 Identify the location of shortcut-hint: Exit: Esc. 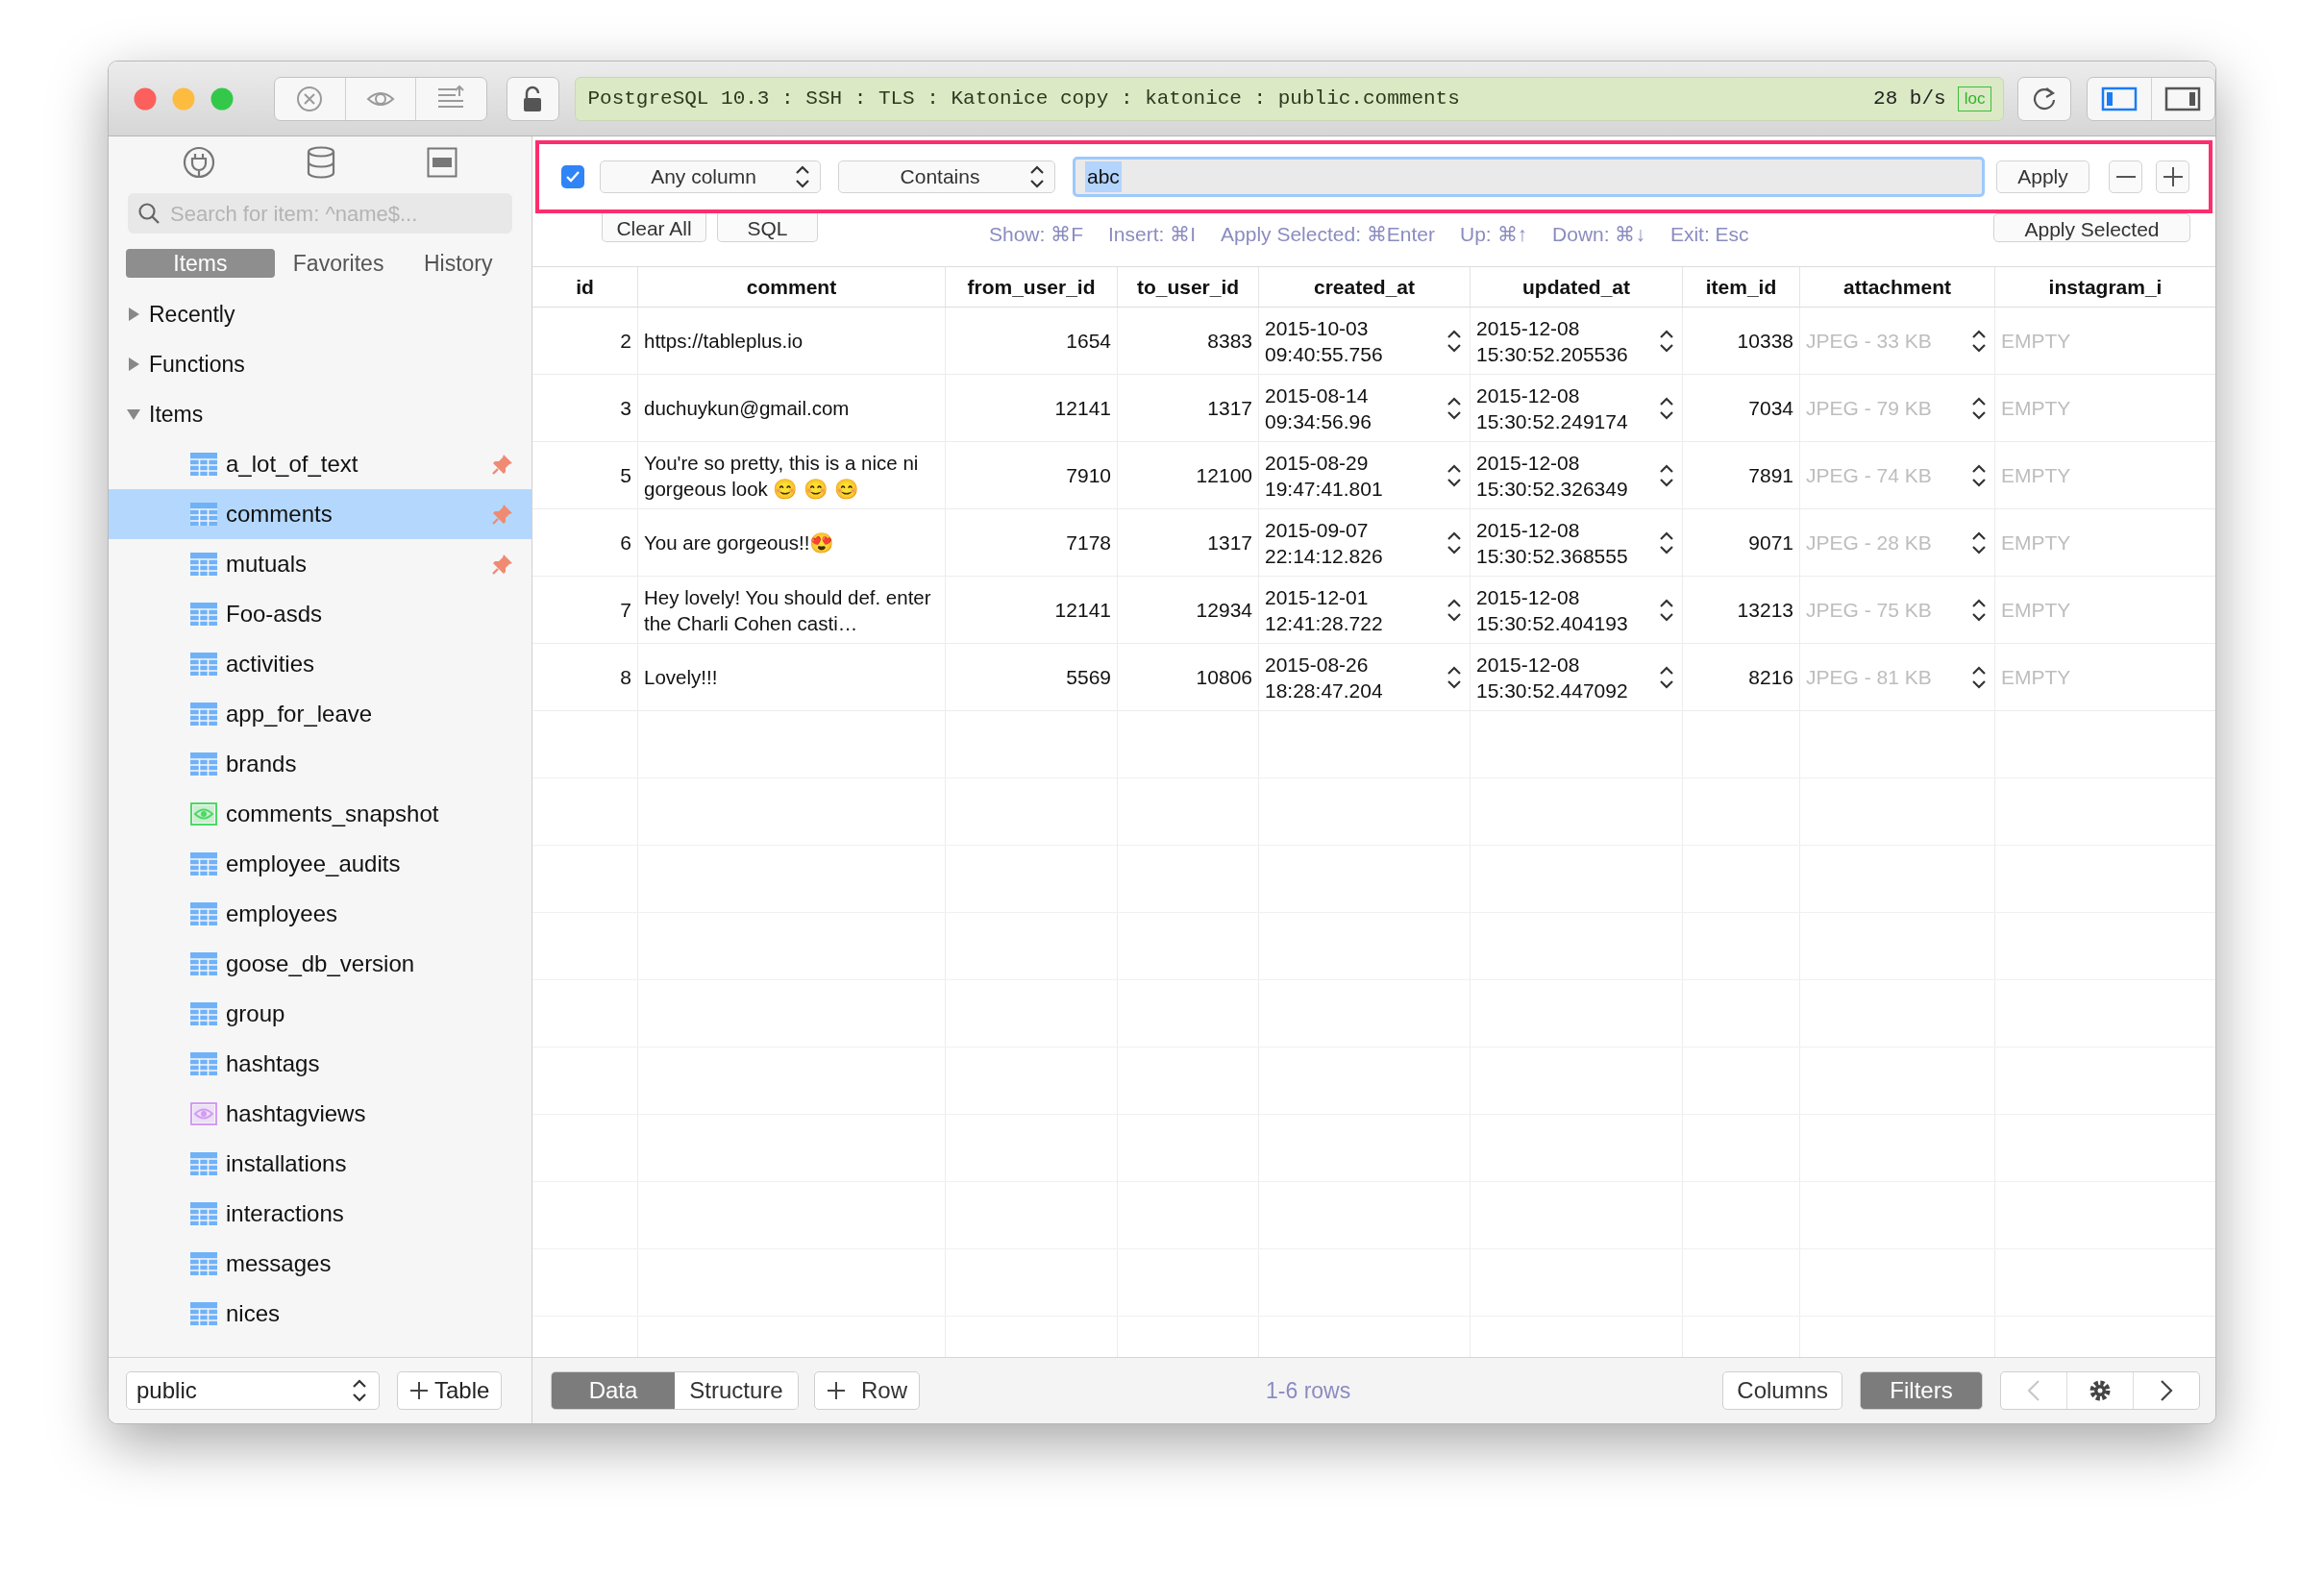
(1709, 234).